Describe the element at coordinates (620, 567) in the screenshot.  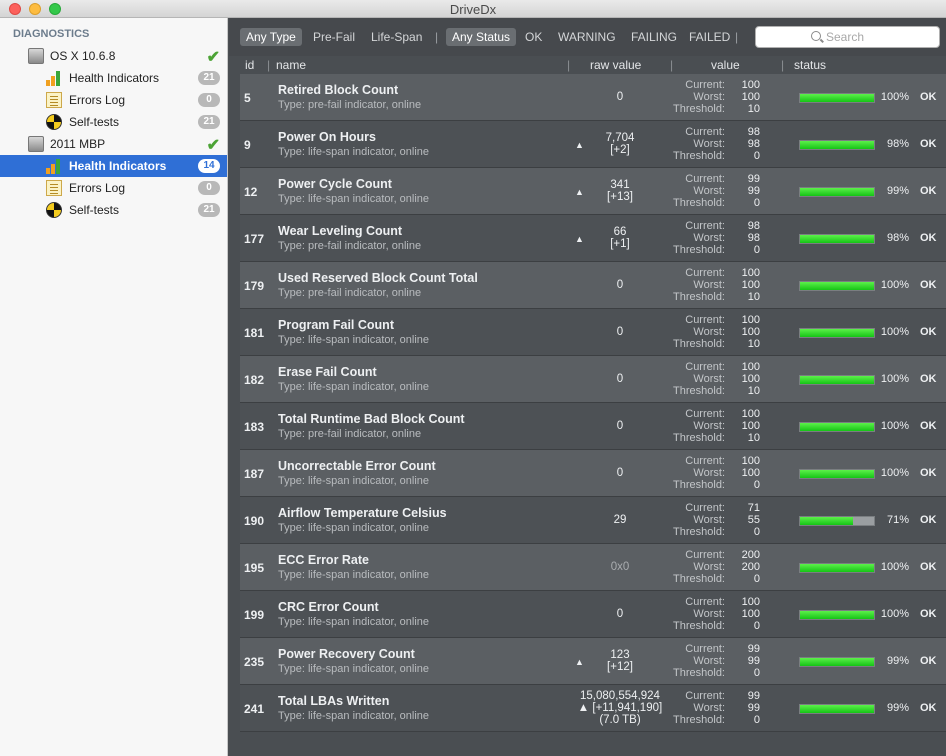
I see `raw-value-line: 0x0` at that location.